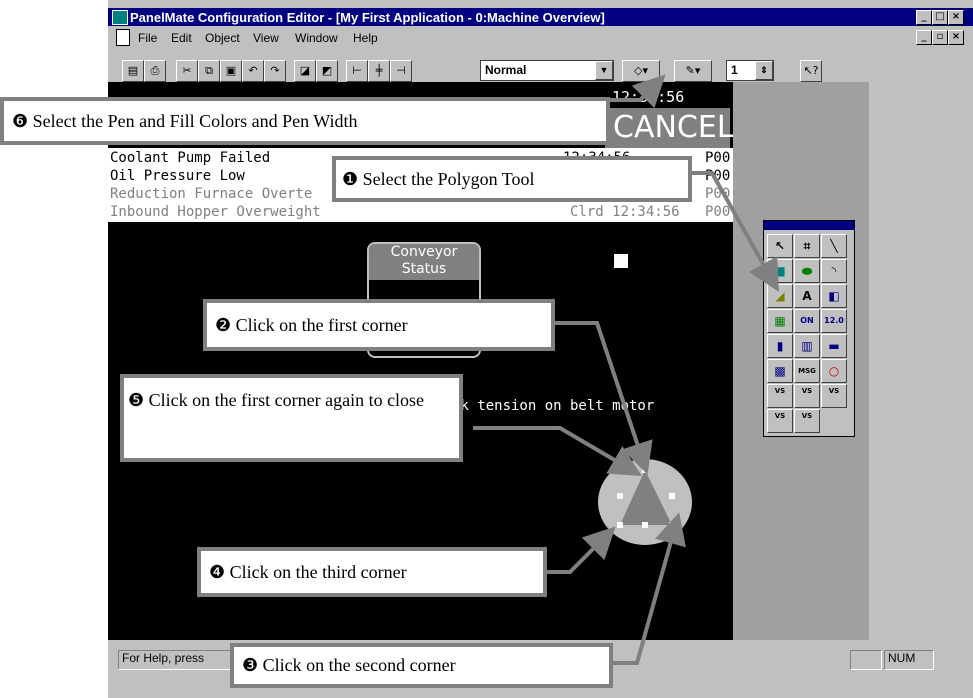  I want to click on callout-first-corner: ❷ Click on the first corner, so click(379, 325).